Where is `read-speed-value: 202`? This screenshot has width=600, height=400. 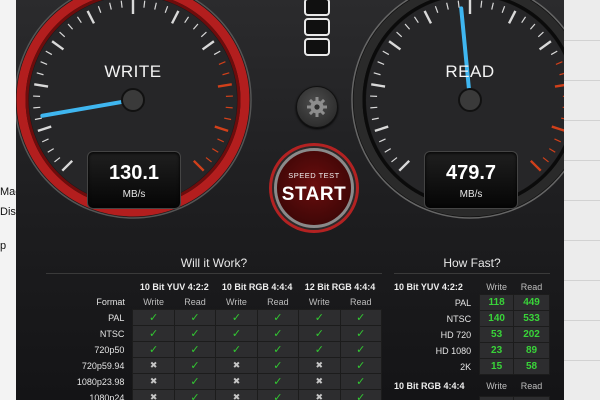
read-speed-value: 202 is located at coordinates (531, 334).